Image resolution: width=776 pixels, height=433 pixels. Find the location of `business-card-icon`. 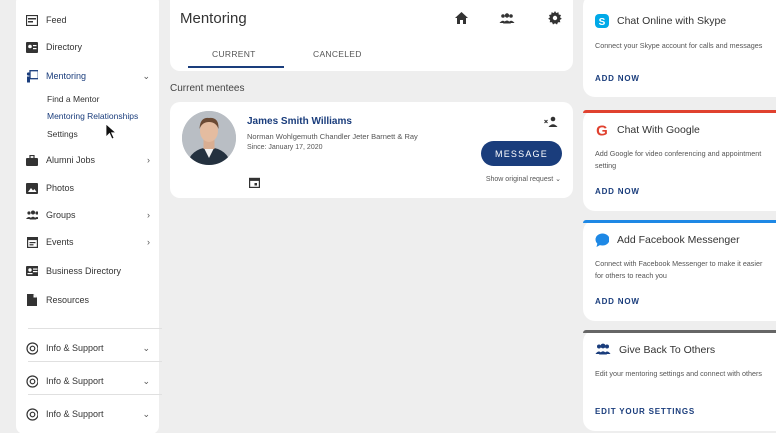

business-card-icon is located at coordinates (32, 271).